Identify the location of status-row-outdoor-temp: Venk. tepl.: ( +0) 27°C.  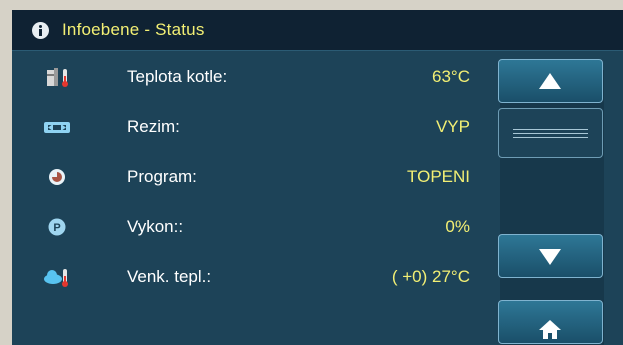
(247, 277).